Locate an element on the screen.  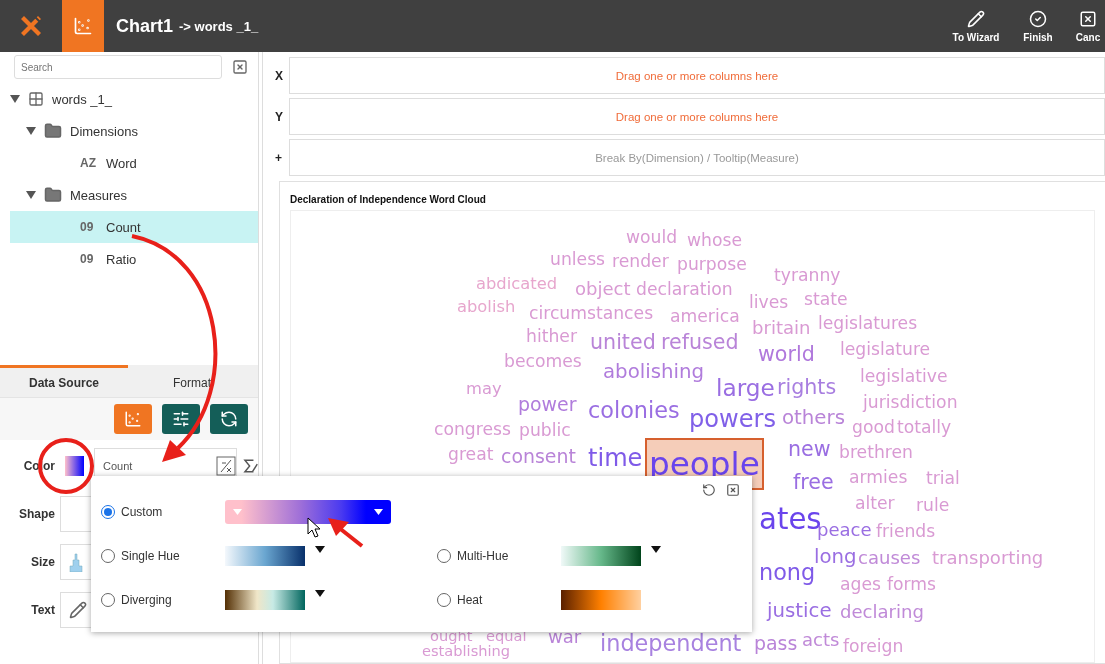
cloud-word: free is located at coordinates (813, 482).